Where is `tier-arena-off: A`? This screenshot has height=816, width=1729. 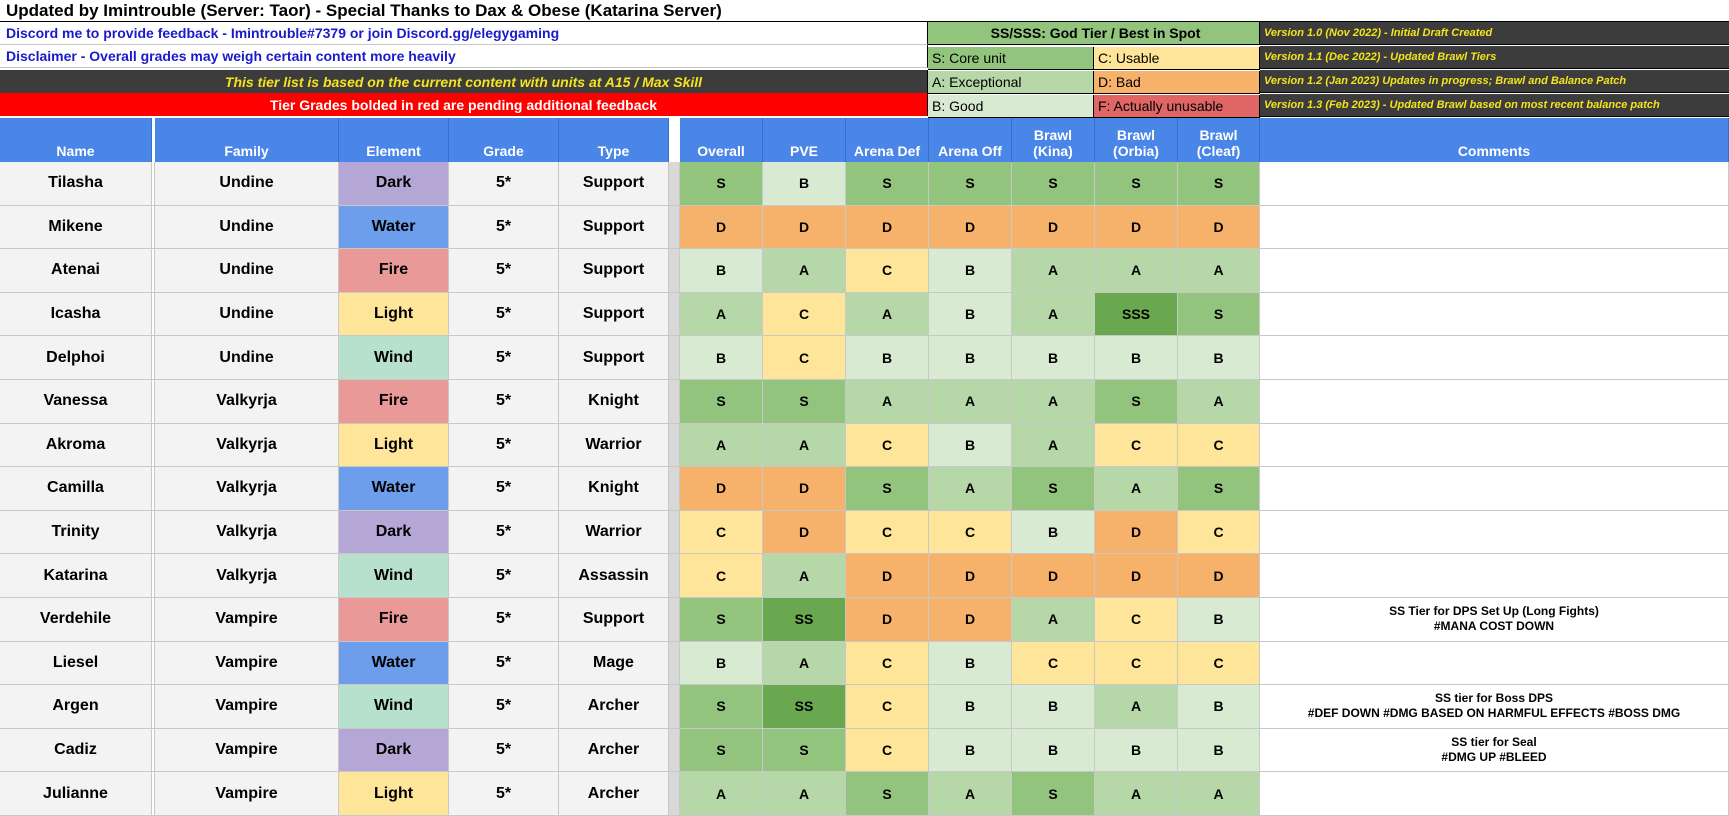
tier-arena-off: A is located at coordinates (970, 794).